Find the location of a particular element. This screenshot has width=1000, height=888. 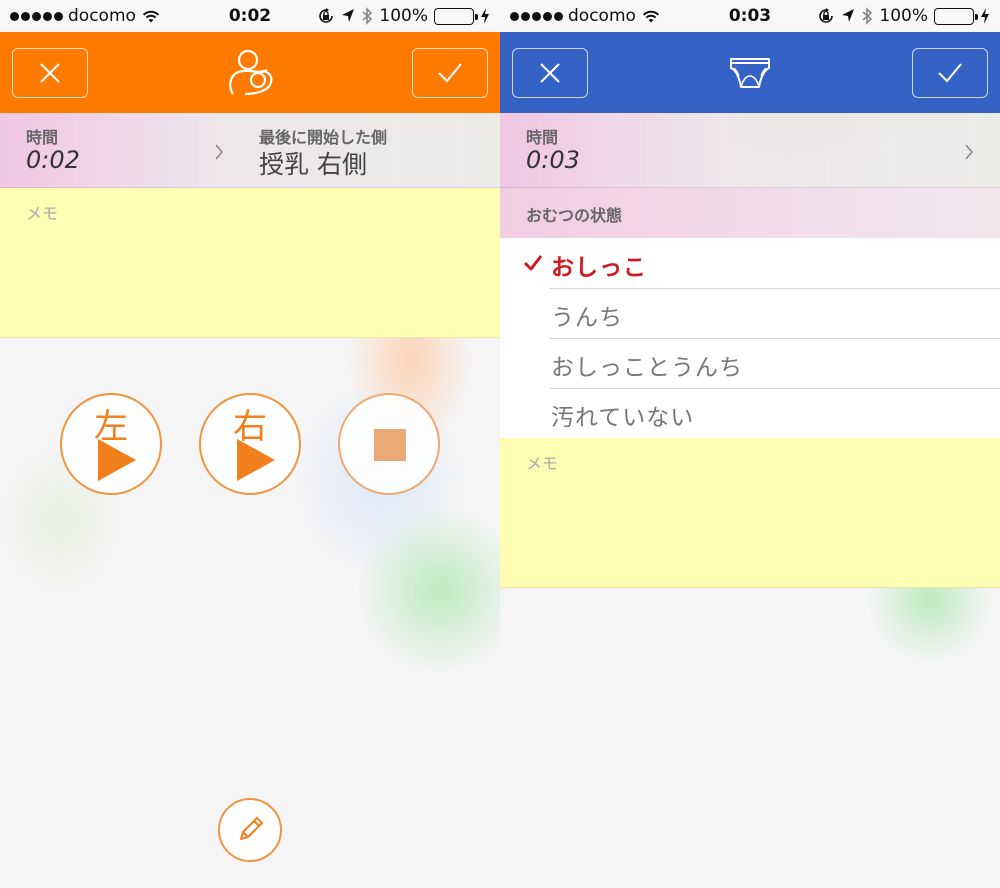

start-left-button: 左 is located at coordinates (111, 444).